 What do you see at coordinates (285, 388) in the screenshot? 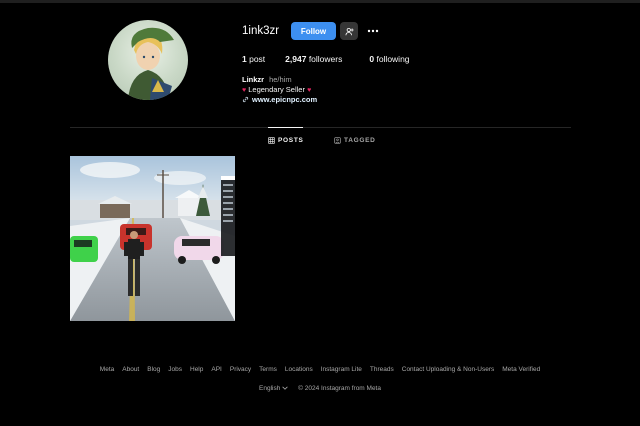
I see `chevron-down-icon` at bounding box center [285, 388].